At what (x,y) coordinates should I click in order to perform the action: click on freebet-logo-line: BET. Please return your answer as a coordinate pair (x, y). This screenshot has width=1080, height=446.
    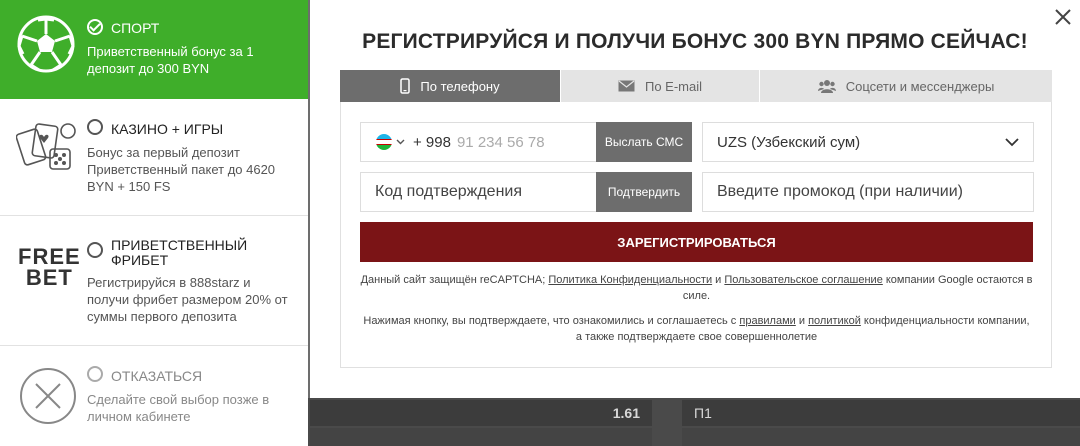
    Looking at the image, I should click on (49, 277).